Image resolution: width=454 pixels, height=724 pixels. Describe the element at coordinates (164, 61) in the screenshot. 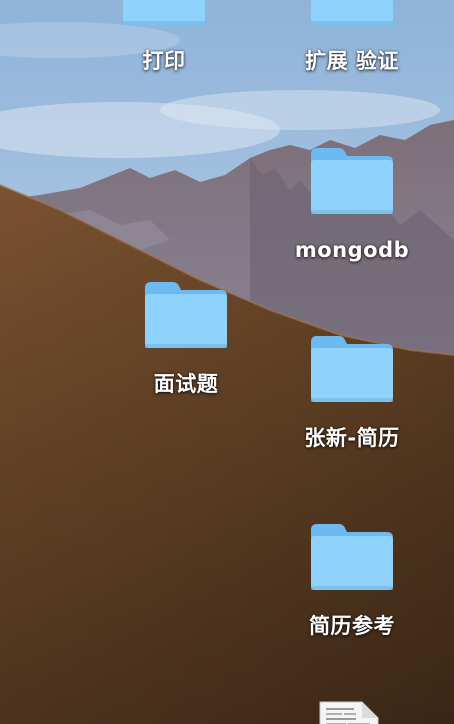

I see `icon-label: 打印` at that location.